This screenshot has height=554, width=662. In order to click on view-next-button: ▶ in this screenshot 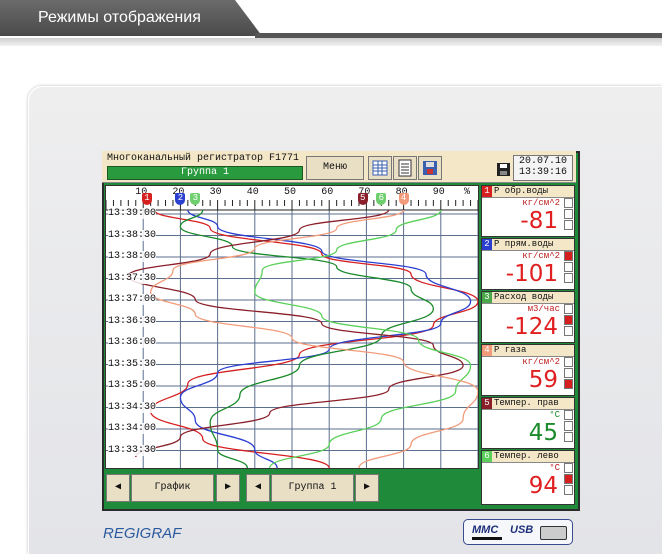, I will do `click(228, 488)`.